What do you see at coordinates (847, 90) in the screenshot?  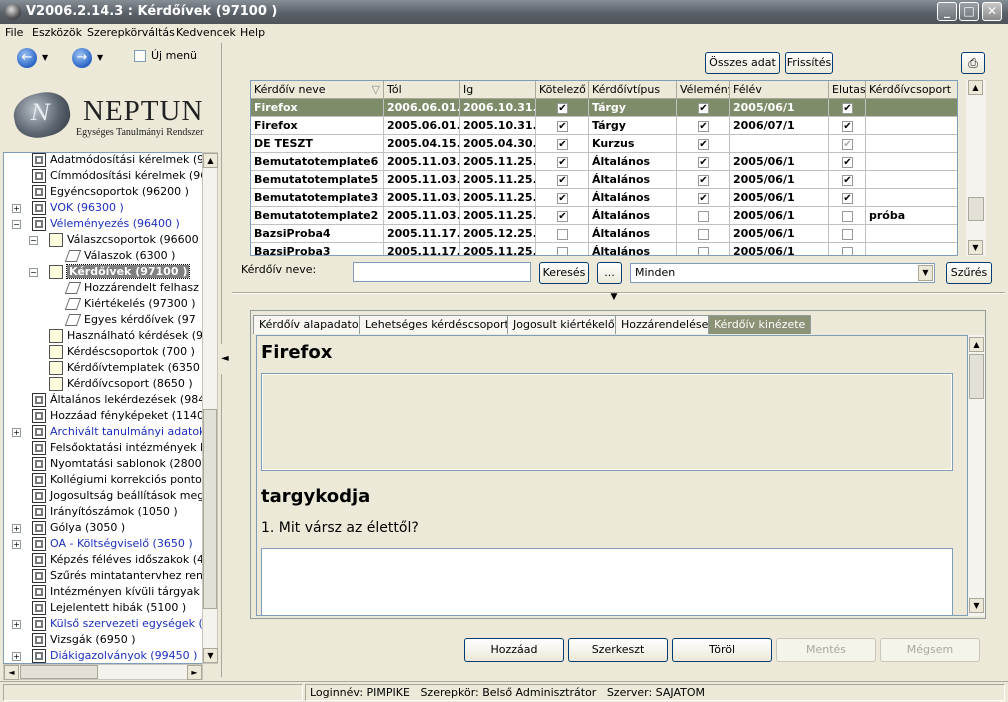 I see `grid-header-col-rejectable: Elutasítható` at bounding box center [847, 90].